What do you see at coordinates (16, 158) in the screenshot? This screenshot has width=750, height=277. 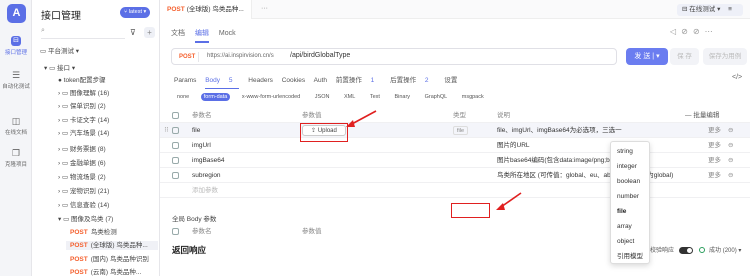 I see `rail-item-clone: ❐ 克隆项目` at bounding box center [16, 158].